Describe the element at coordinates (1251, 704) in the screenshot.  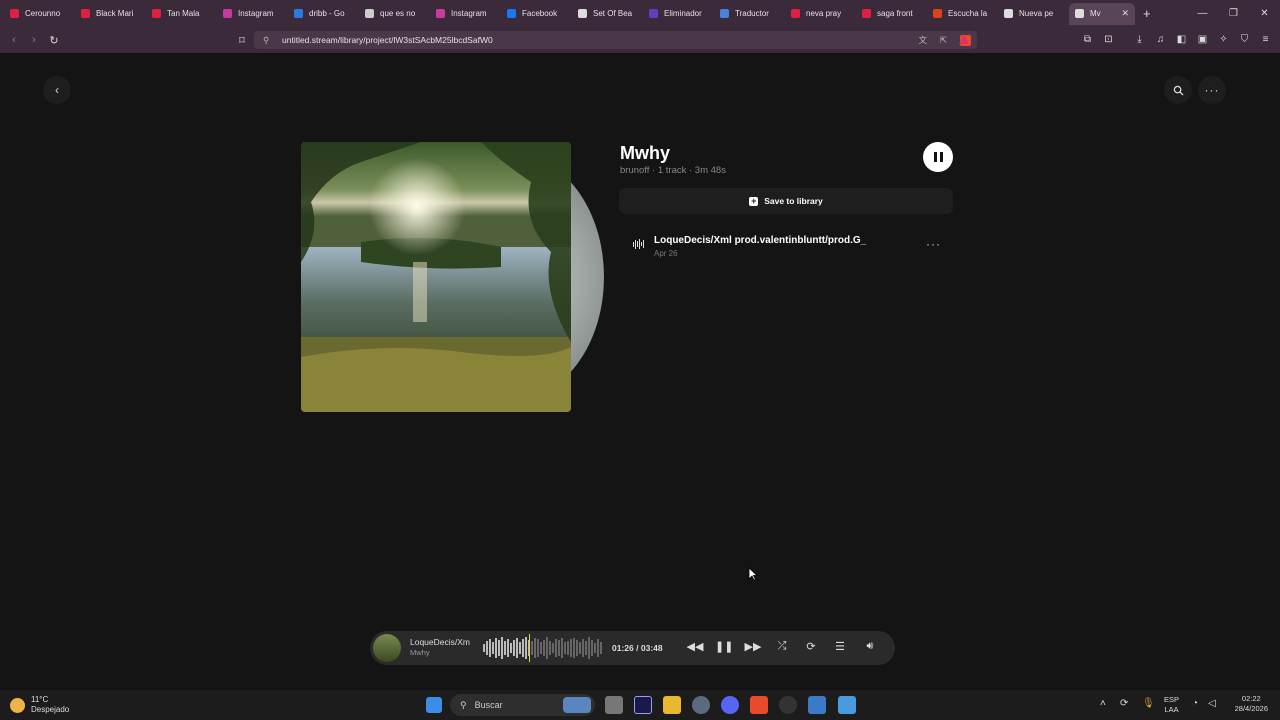
I see `clock: 02:22 28/4/2026` at that location.